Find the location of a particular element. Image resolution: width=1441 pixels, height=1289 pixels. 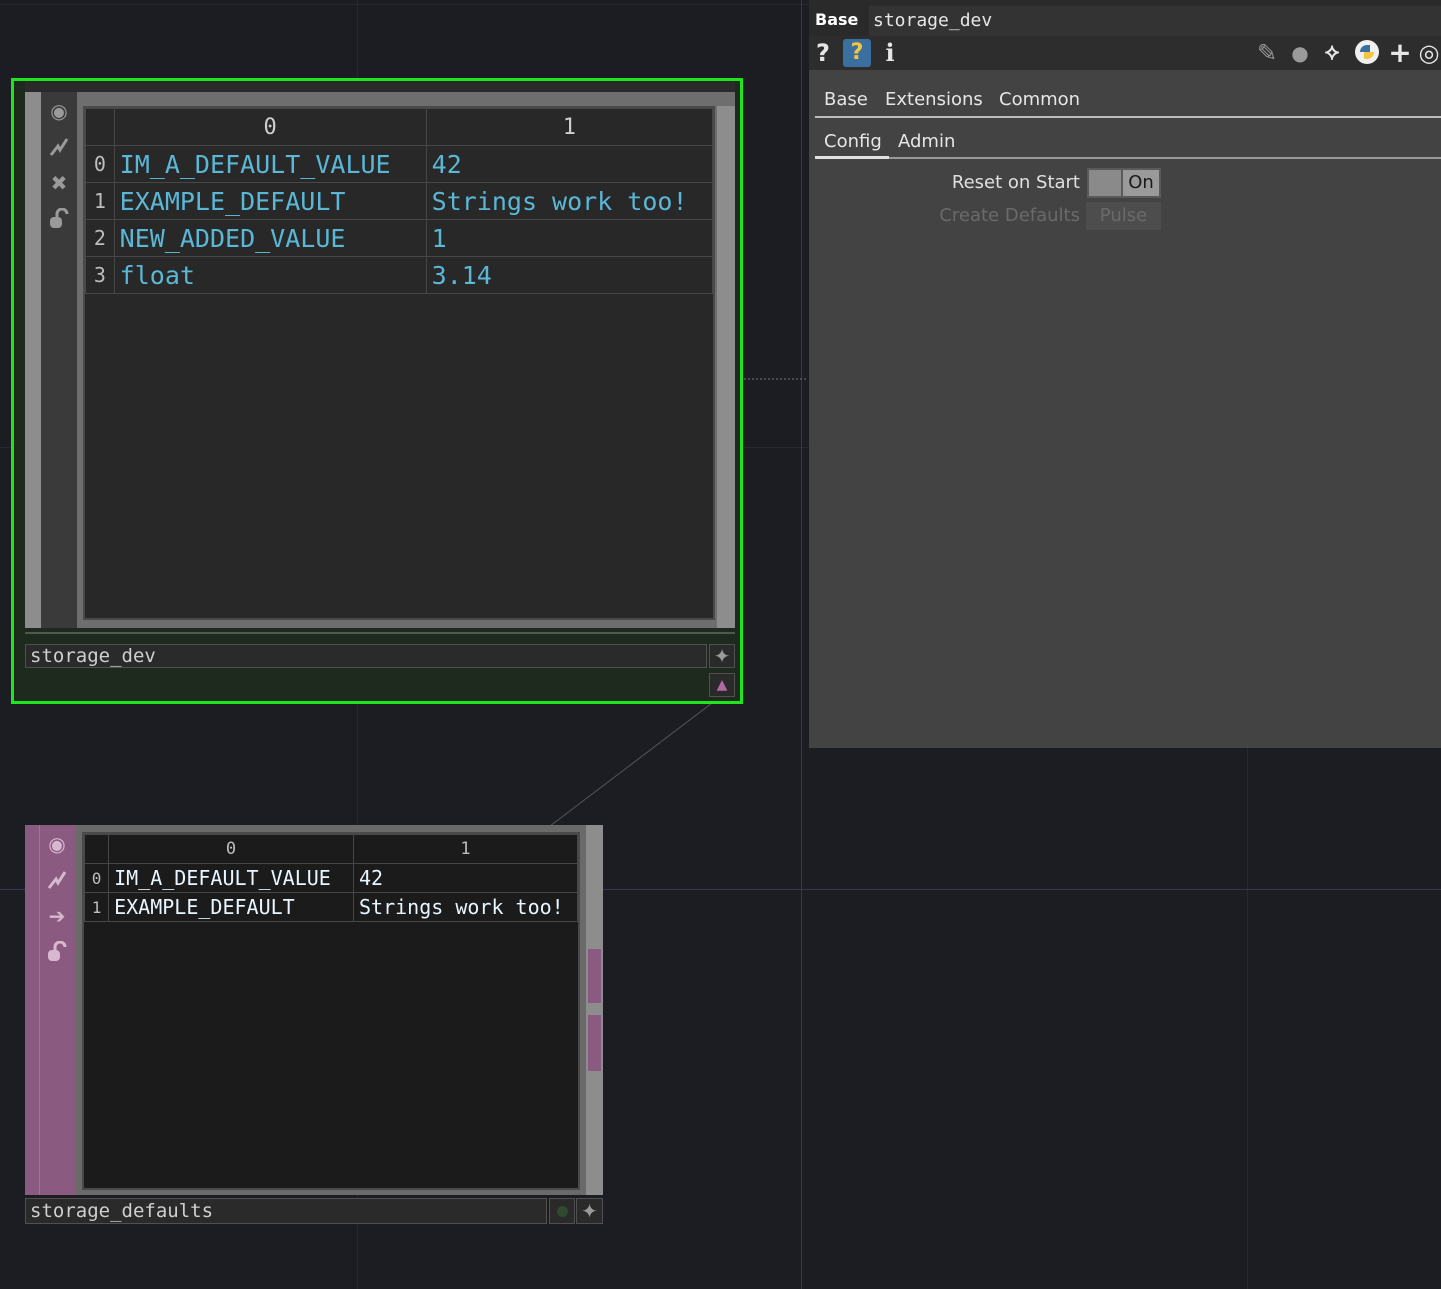

help-icon: ? is located at coordinates (823, 53).